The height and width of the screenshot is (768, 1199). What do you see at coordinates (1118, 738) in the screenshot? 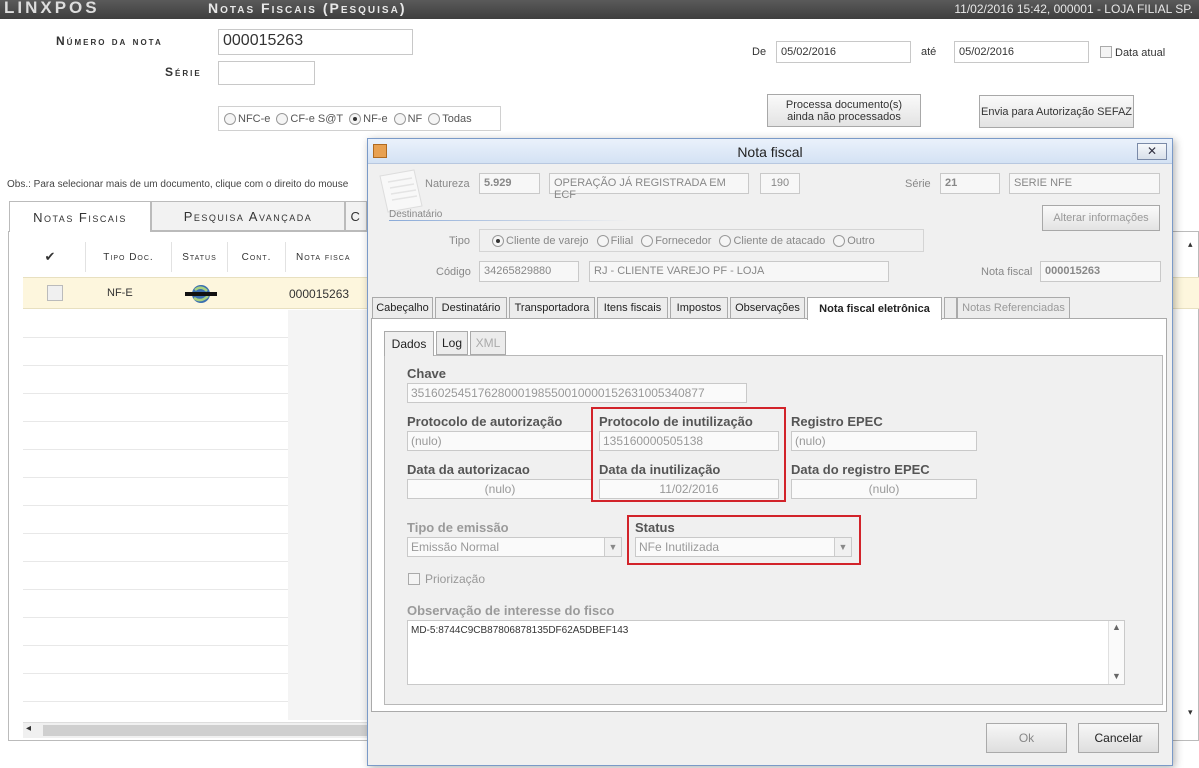
I see `cancelar-button: Cancelar` at bounding box center [1118, 738].